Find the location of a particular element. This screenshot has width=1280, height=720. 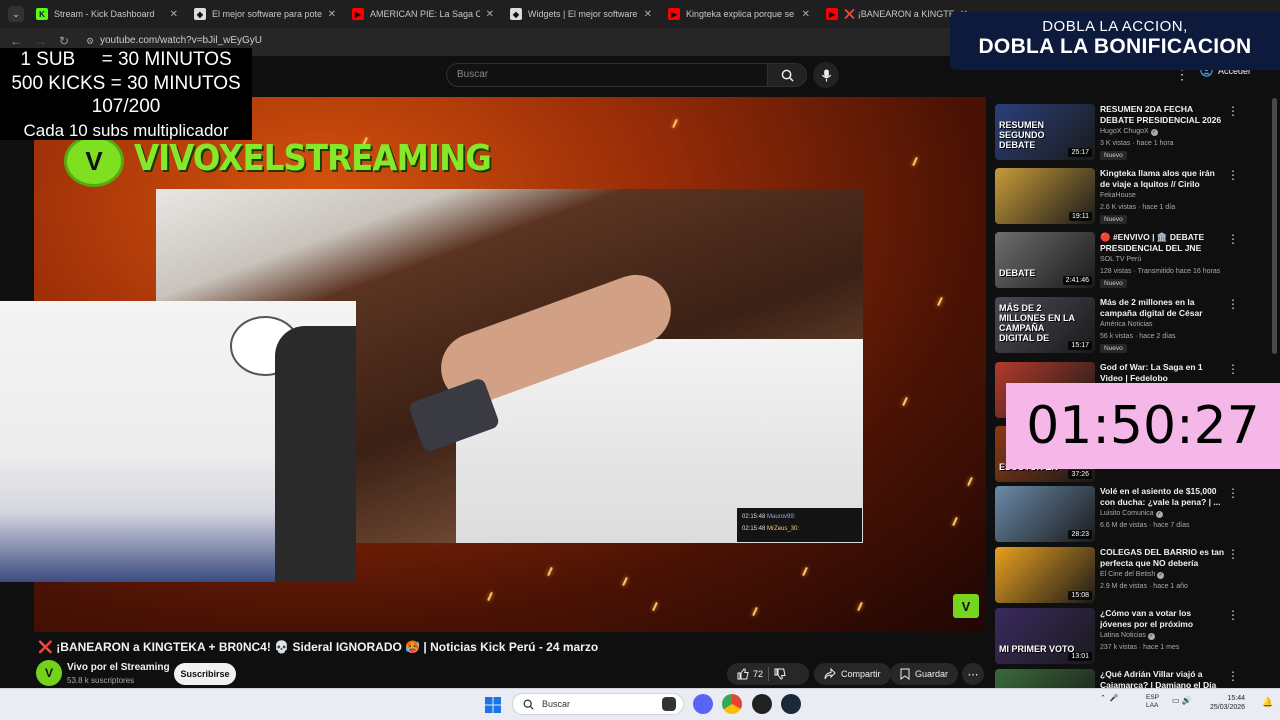

video-duration: 19:11 is located at coordinates (1080, 216).